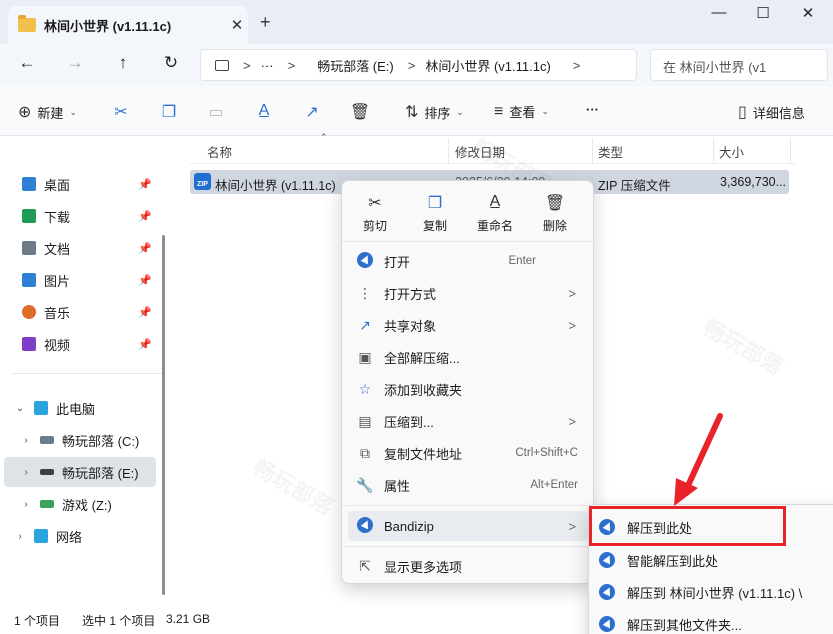 The height and width of the screenshot is (634, 833). I want to click on desktop-icon, so click(29, 184).